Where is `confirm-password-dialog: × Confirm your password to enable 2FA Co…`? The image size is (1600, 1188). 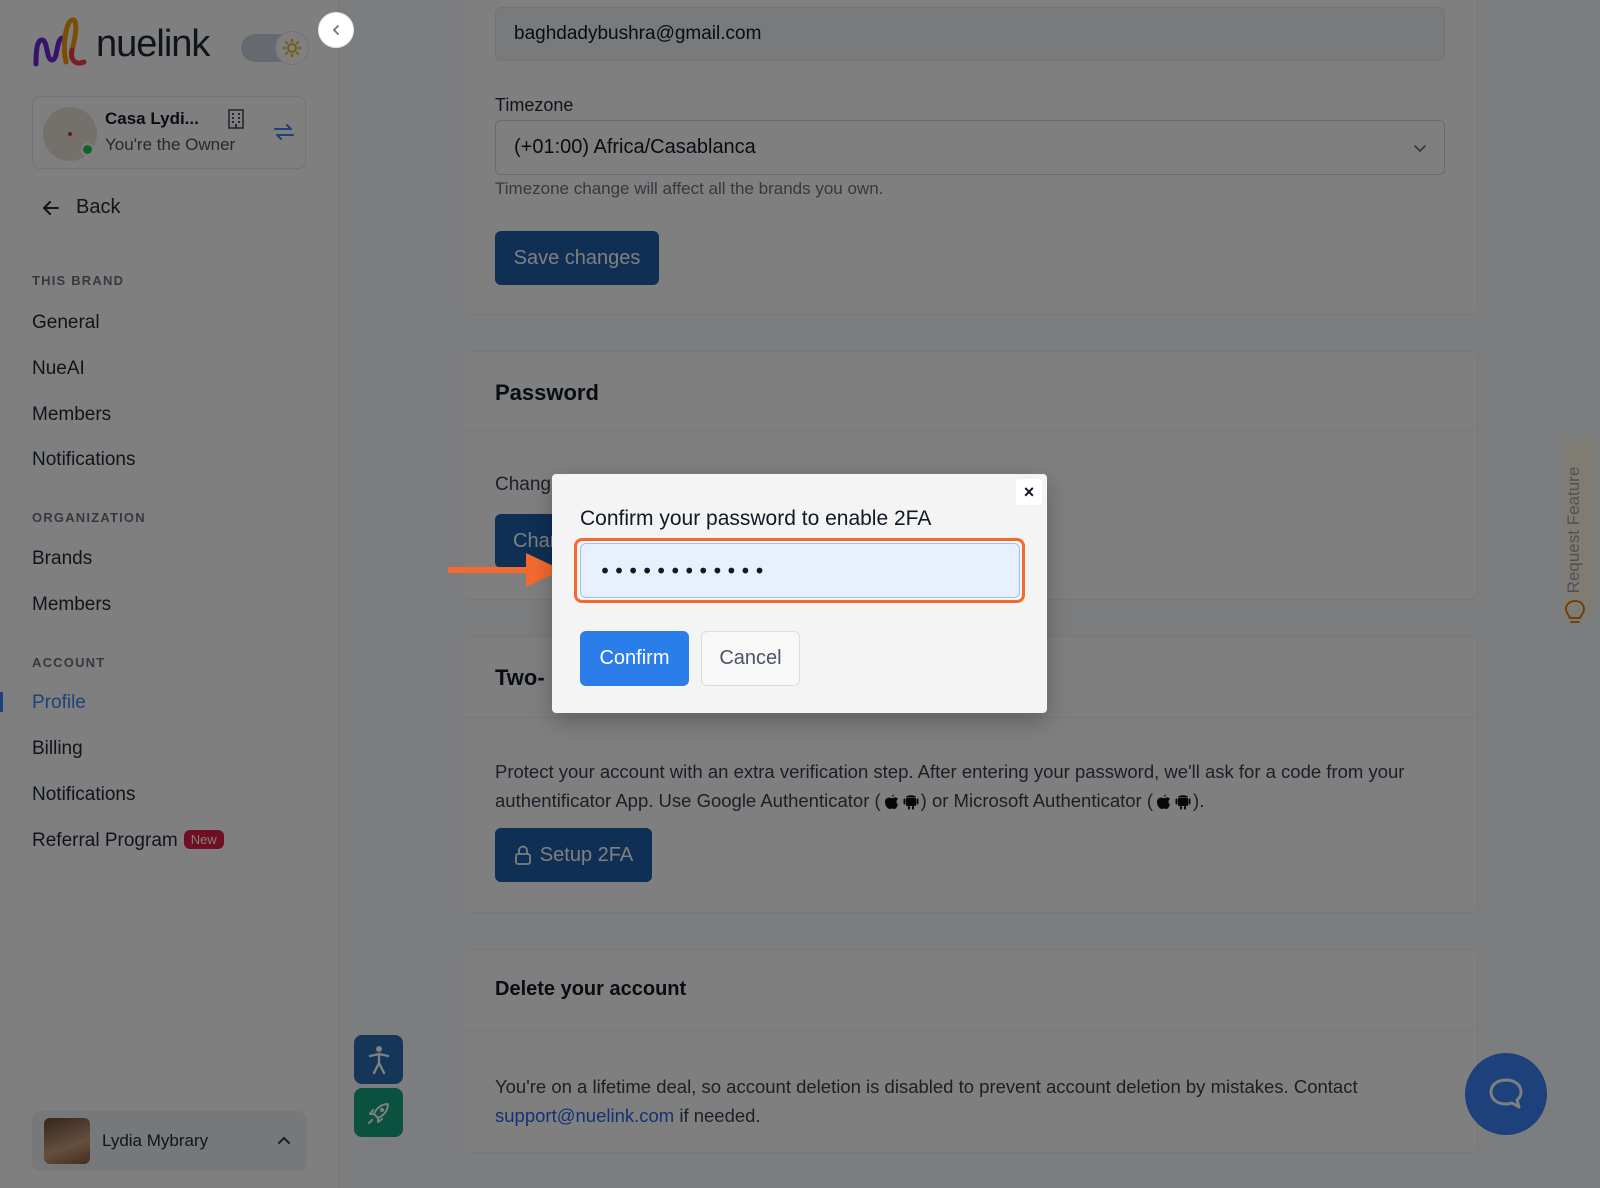 confirm-password-dialog: × Confirm your password to enable 2FA Co… is located at coordinates (799, 593).